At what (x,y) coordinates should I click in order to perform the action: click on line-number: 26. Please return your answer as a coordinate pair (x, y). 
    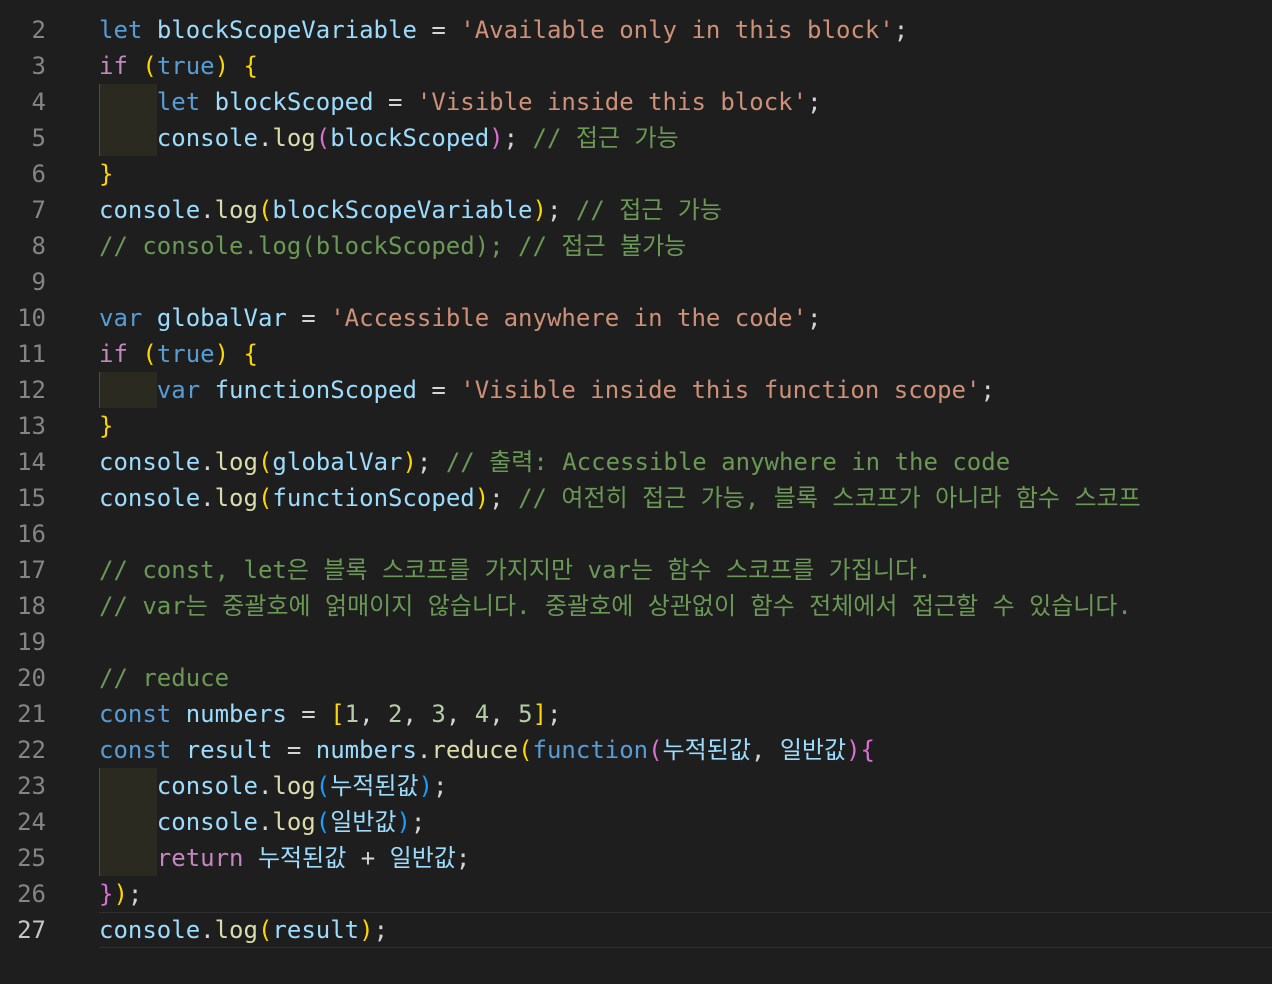
    Looking at the image, I should click on (31, 894).